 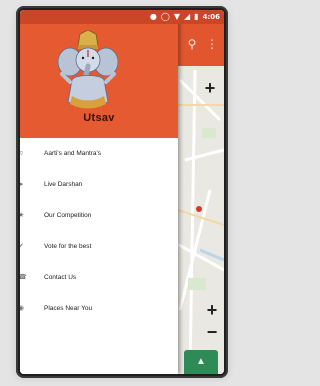 I want to click on sync-icon: ◯, so click(x=165, y=16).